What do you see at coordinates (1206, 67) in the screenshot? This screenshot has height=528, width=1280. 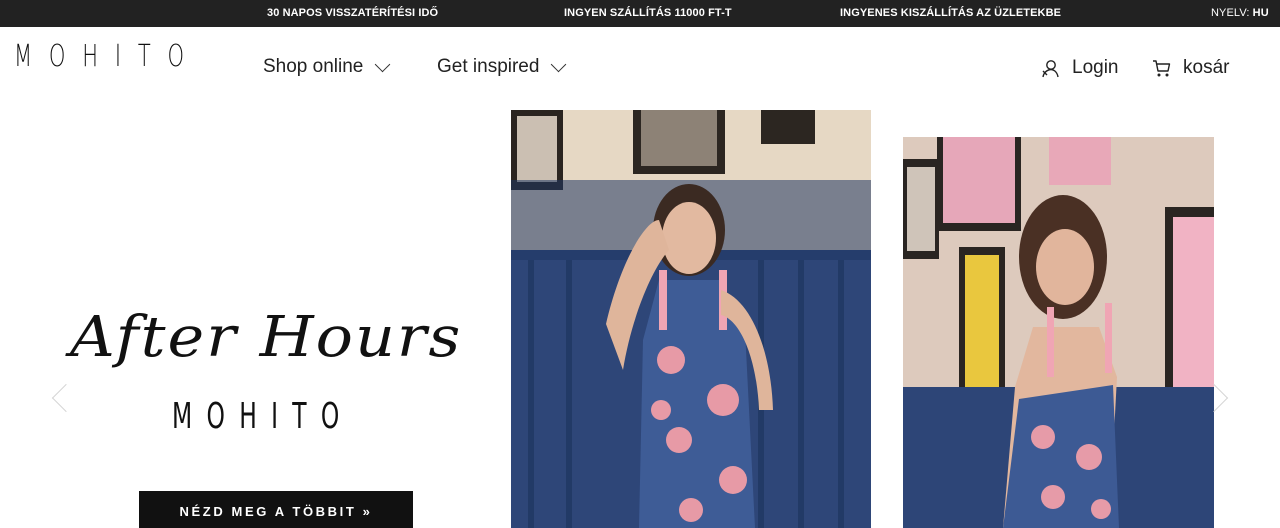 I see `cart-label: kosár` at bounding box center [1206, 67].